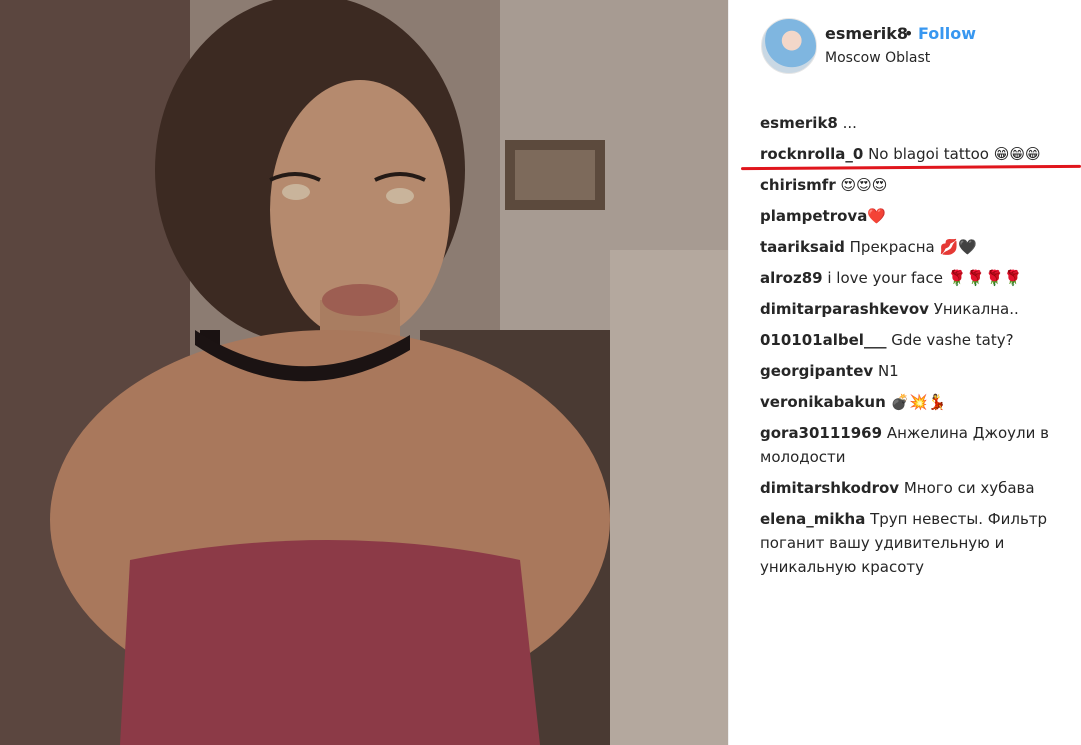  What do you see at coordinates (952, 340) in the screenshot?
I see `comment-text: Gde vashe taty?` at bounding box center [952, 340].